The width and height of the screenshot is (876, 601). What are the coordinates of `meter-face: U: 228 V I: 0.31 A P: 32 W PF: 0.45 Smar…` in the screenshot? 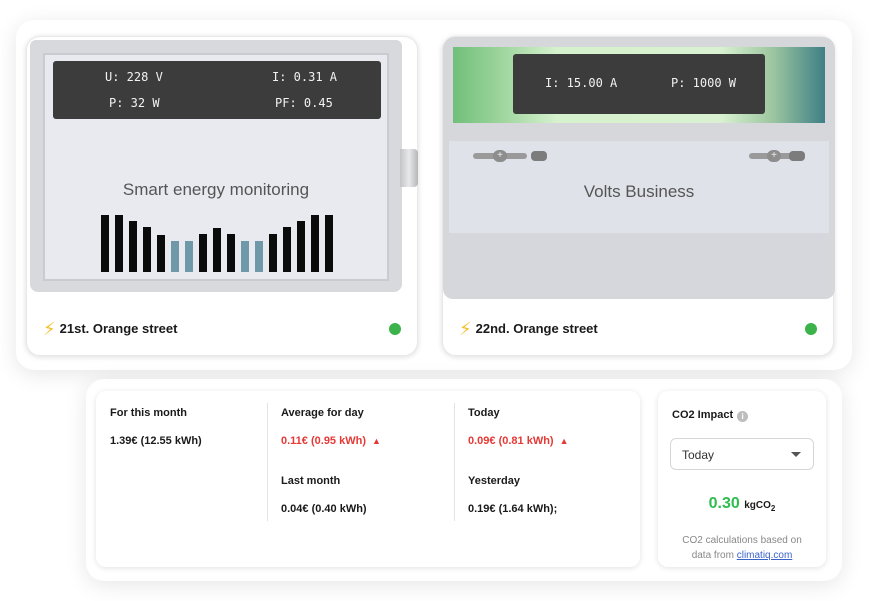 It's located at (216, 167).